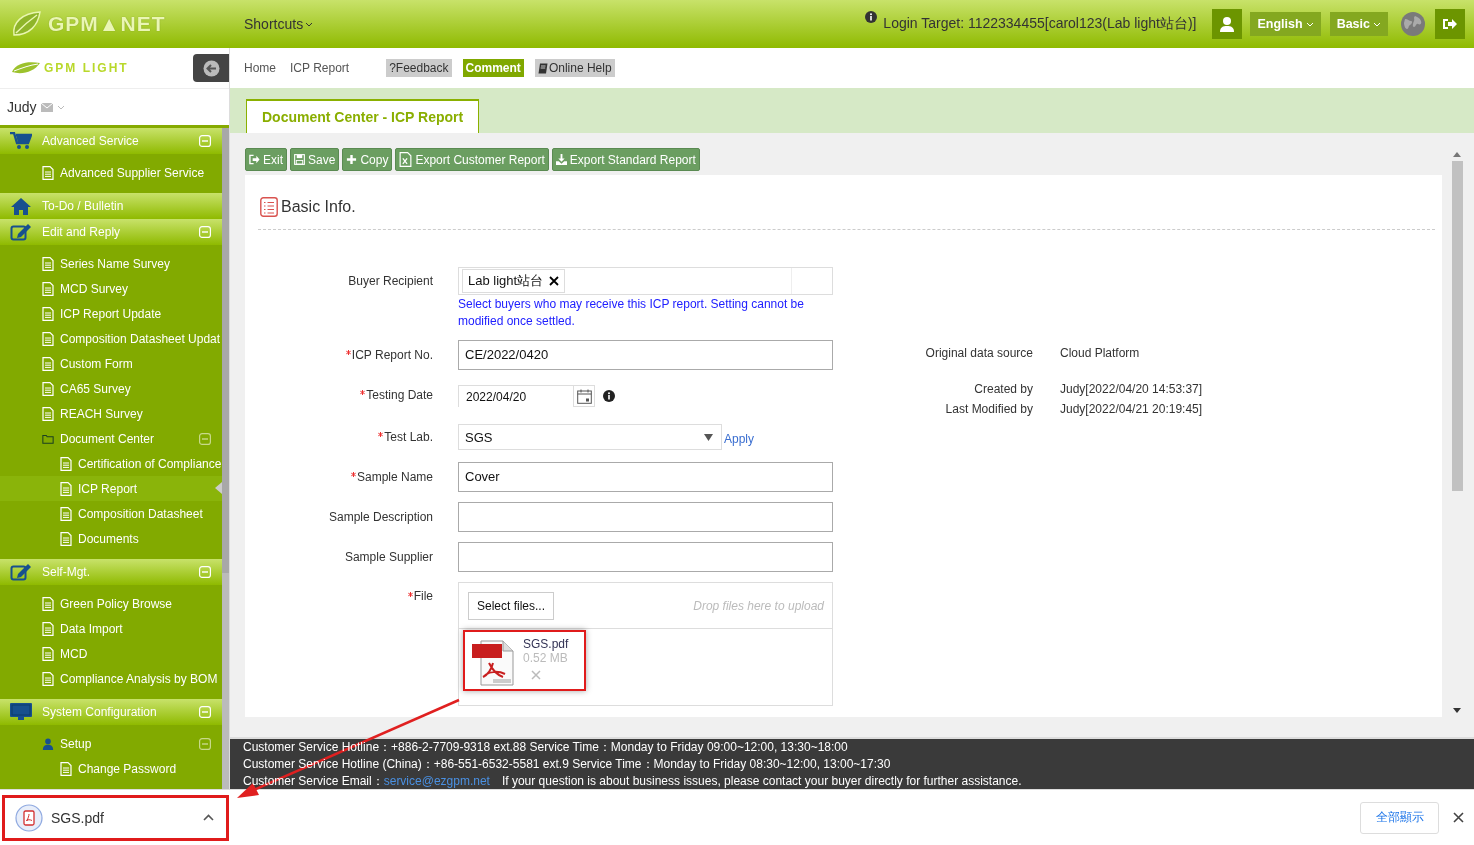 The height and width of the screenshot is (845, 1474). What do you see at coordinates (1457, 710) in the screenshot?
I see `scroll-down-icon` at bounding box center [1457, 710].